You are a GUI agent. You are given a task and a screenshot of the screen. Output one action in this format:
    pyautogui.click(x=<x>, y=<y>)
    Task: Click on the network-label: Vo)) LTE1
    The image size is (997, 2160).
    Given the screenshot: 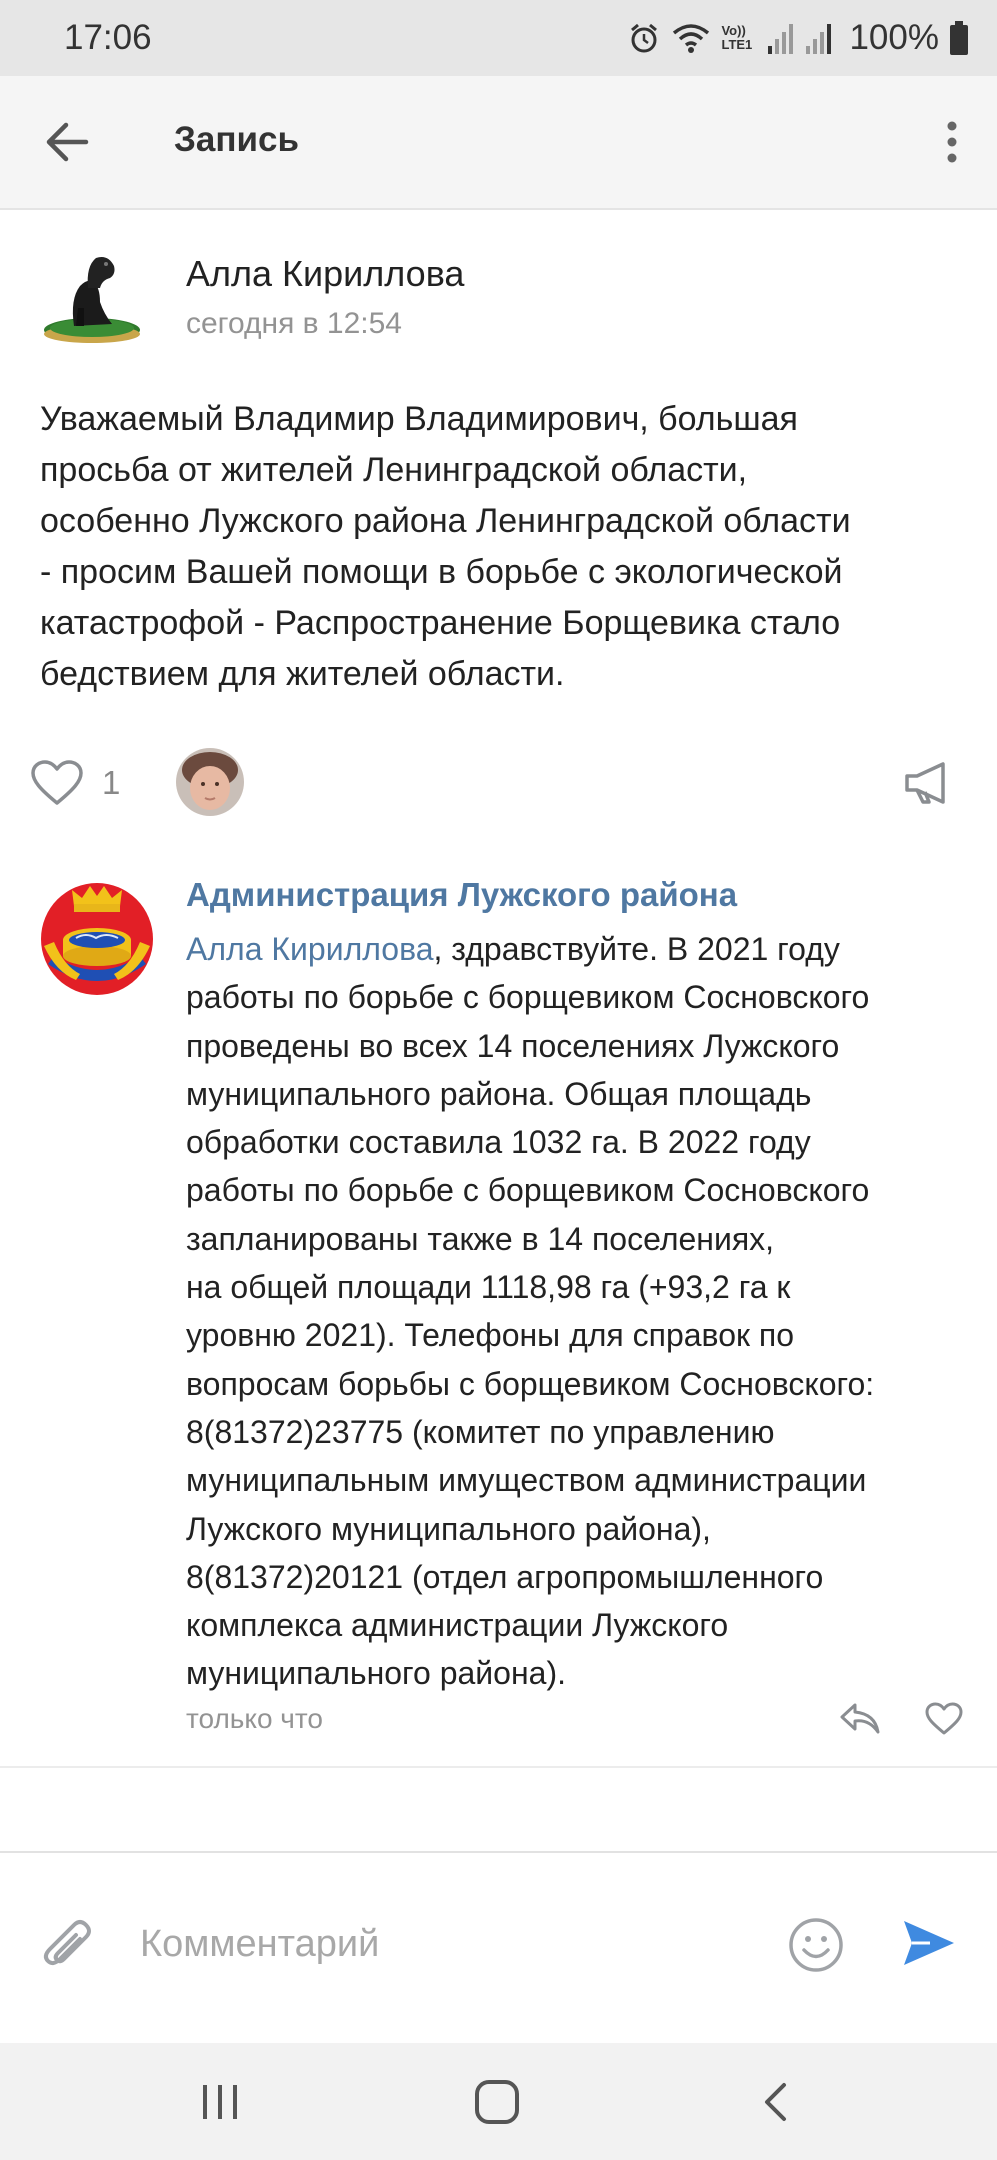 What is the action you would take?
    pyautogui.click(x=737, y=37)
    